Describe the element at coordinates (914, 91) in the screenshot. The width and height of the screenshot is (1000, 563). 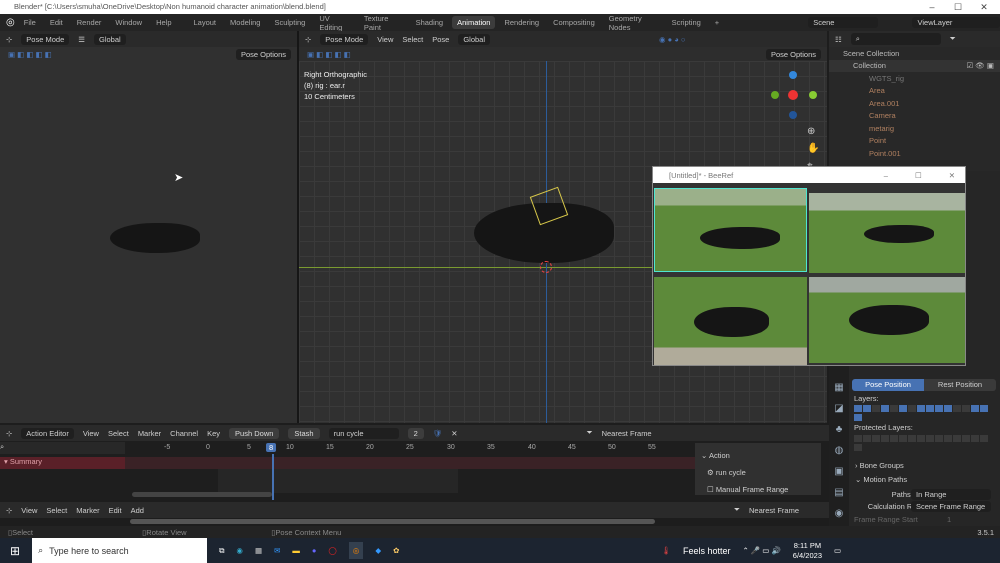
I see `outliner-item: Area` at that location.